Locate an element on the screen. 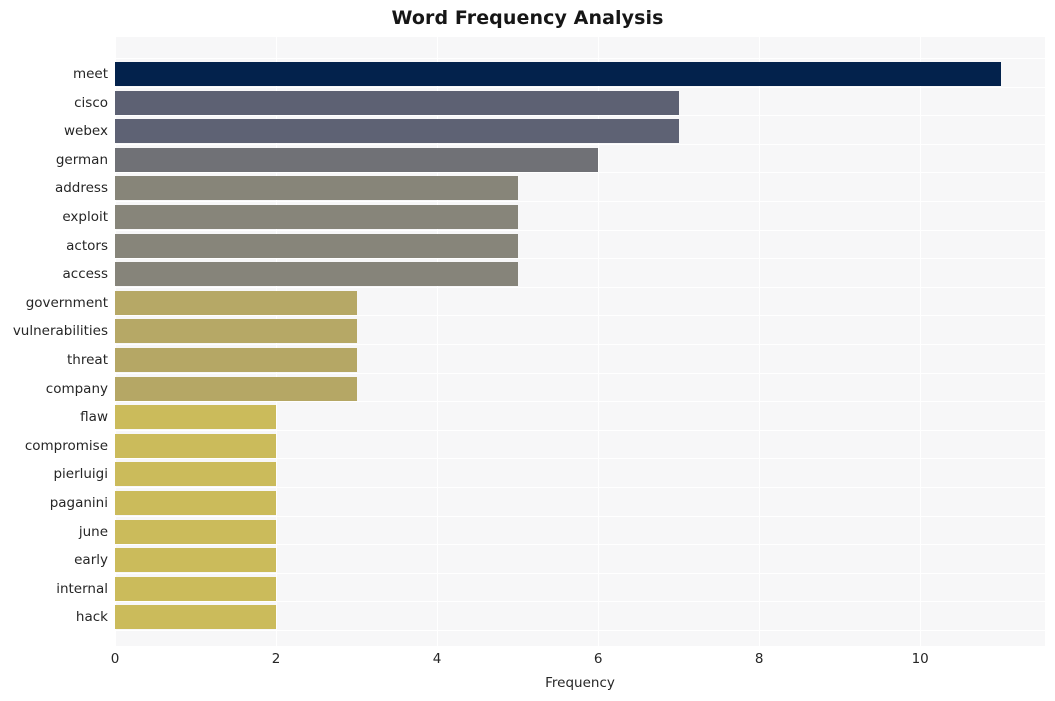 This screenshot has height=701, width=1055. x-axis-tick-label: 6 is located at coordinates (598, 659).